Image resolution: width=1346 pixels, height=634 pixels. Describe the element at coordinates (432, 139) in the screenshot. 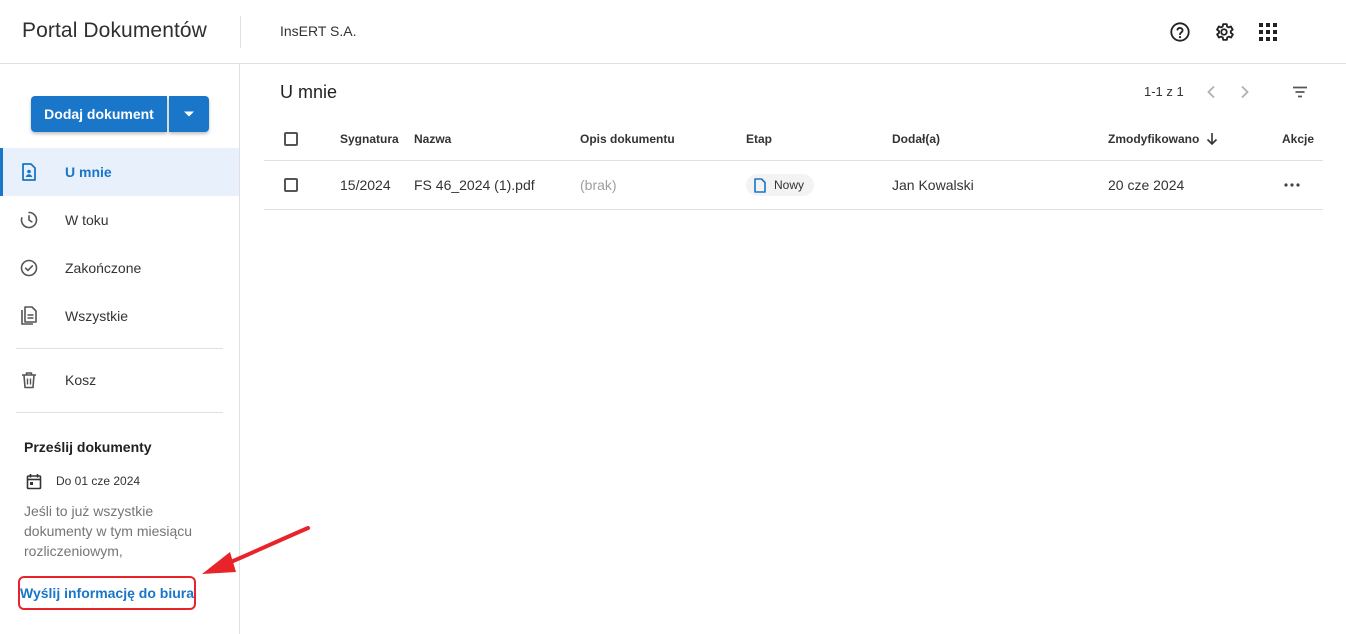

I see `column-header-name: Nazwa` at that location.